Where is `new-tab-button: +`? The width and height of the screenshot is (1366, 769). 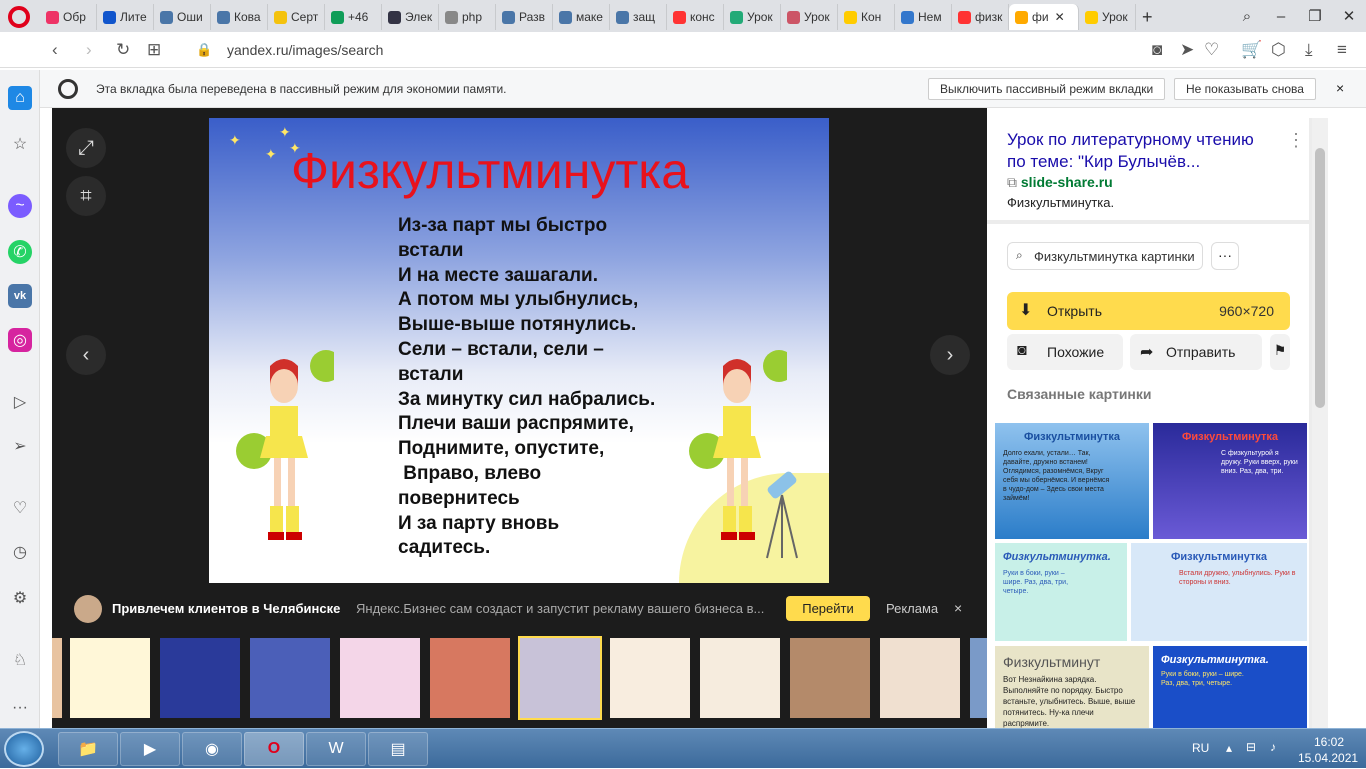
new-tab-button: + is located at coordinates (1151, 17).